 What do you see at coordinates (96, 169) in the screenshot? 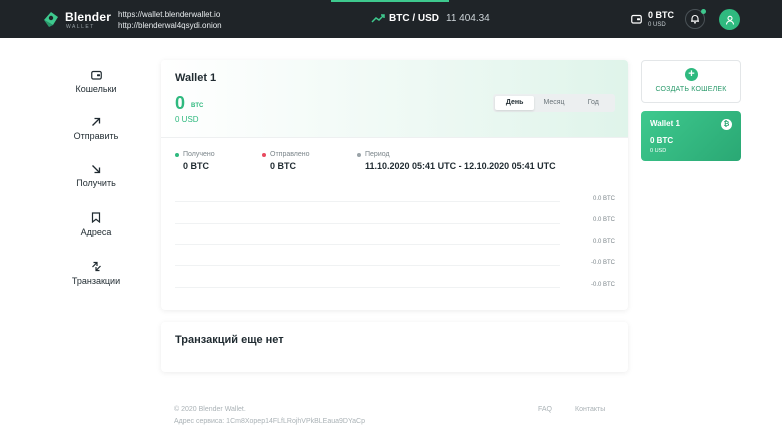
I see `arrow-down-right-icon` at bounding box center [96, 169].